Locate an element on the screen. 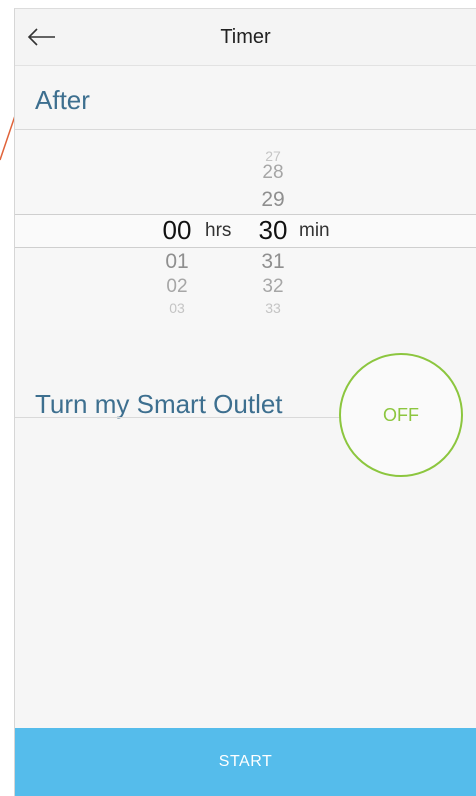 Image resolution: width=476 pixels, height=796 pixels. toggle-state: OFF is located at coordinates (401, 414).